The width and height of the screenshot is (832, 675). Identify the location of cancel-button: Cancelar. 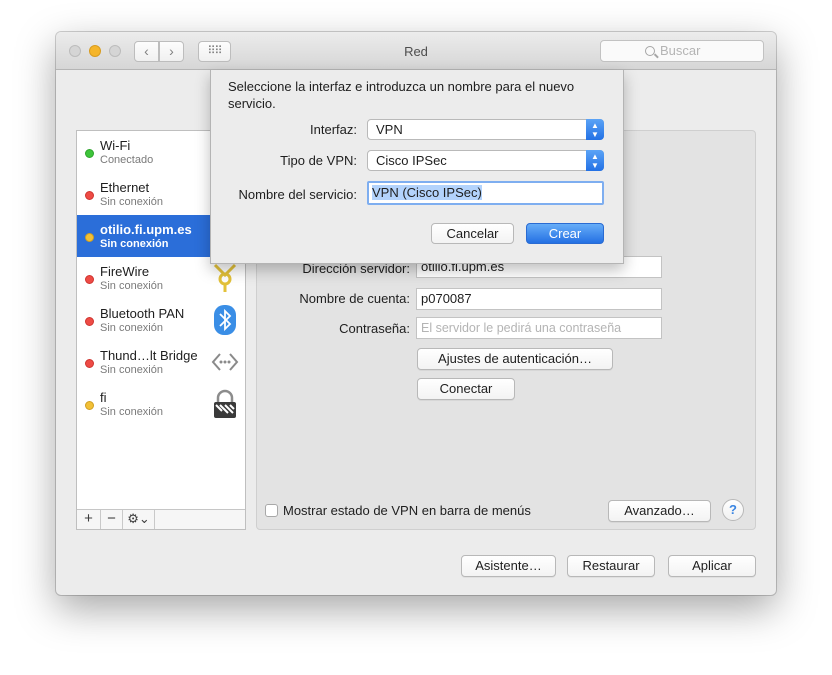
(472, 233).